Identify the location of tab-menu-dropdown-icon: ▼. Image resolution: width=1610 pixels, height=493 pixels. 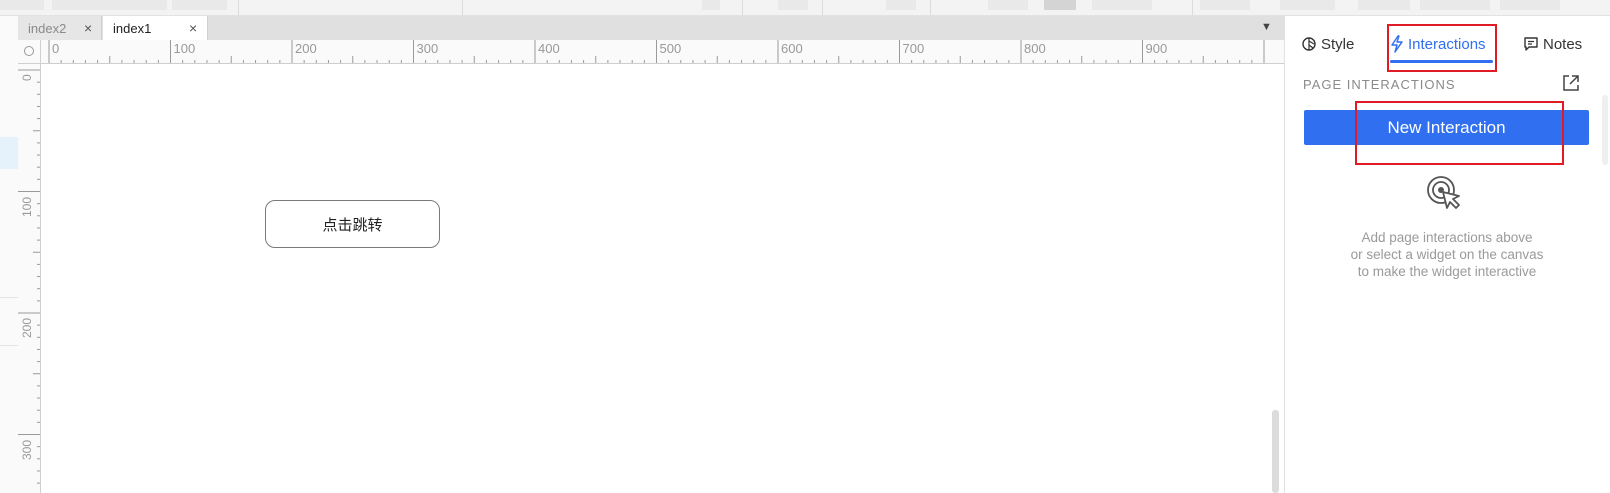
(1266, 27).